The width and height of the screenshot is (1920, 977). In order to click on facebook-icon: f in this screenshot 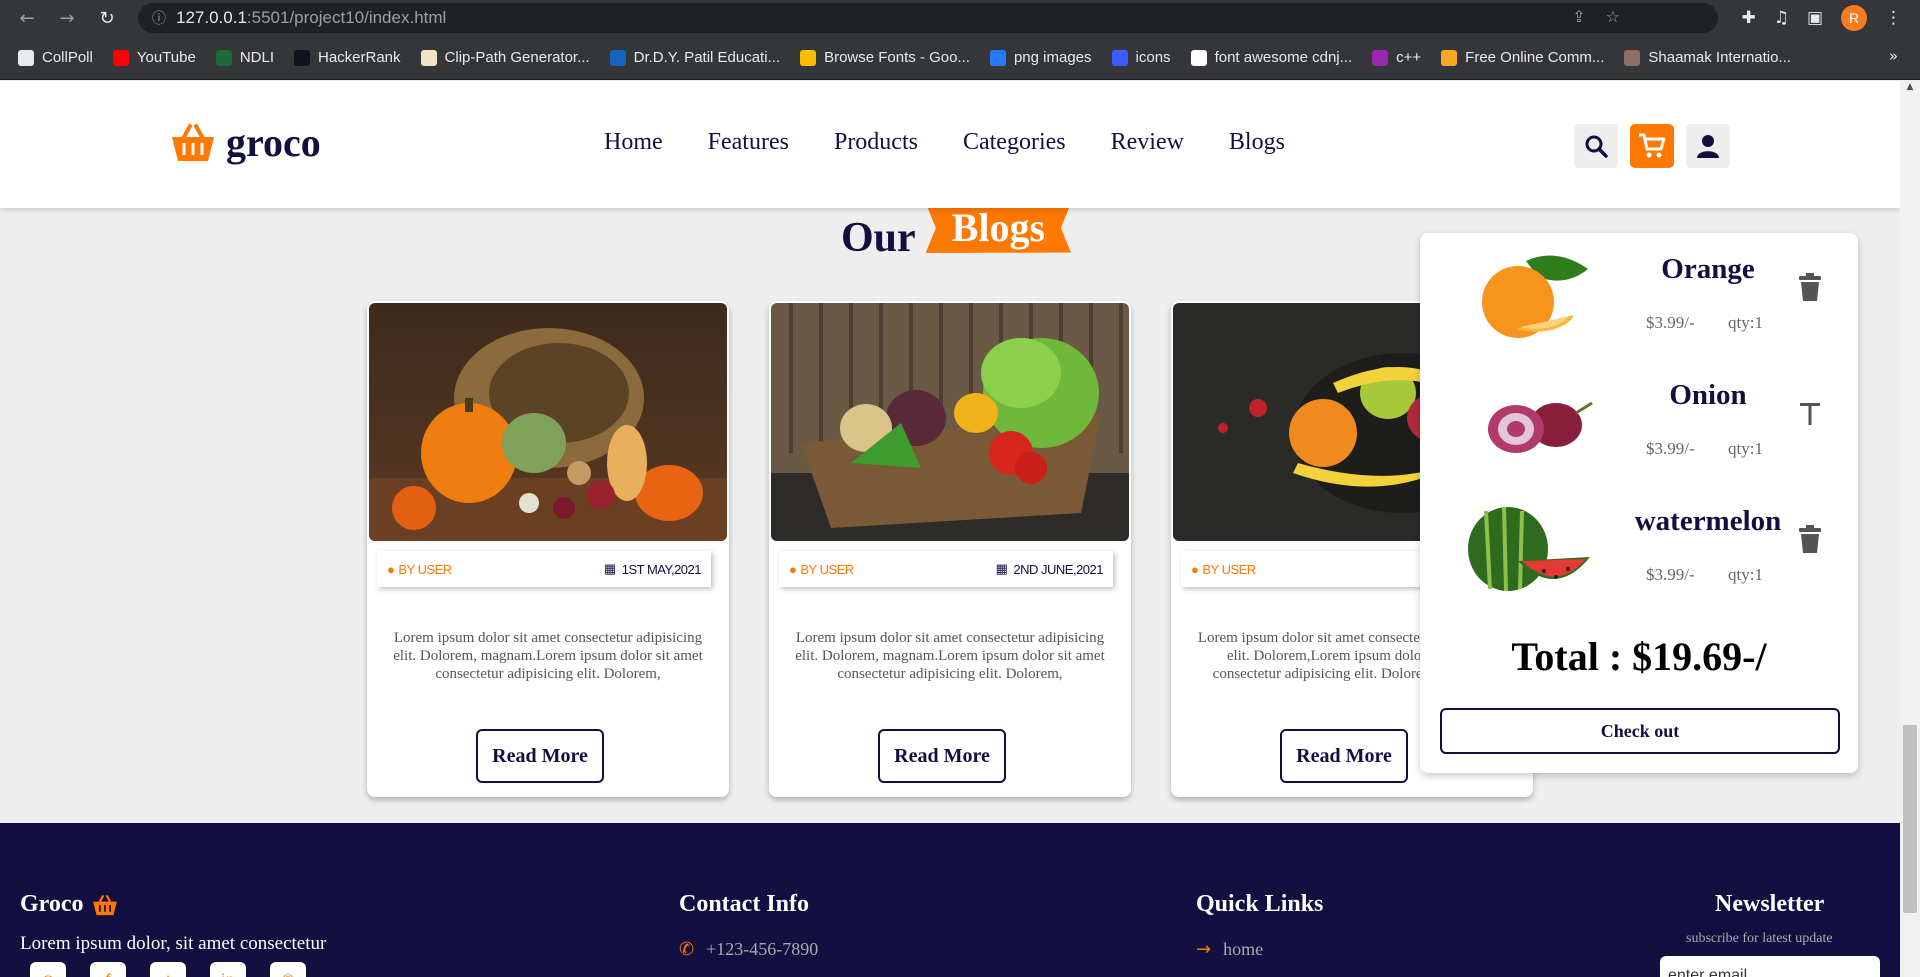, I will do `click(108, 969)`.